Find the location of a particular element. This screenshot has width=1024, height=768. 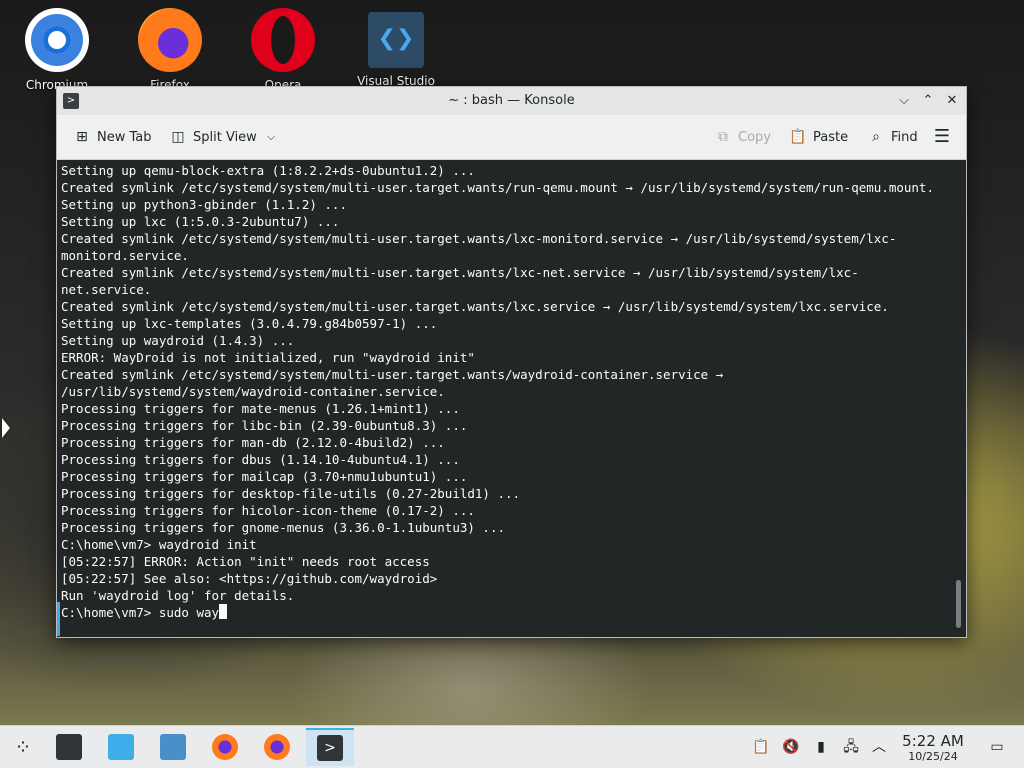

new-tab-button: ⊞ New Tab is located at coordinates (112, 137).